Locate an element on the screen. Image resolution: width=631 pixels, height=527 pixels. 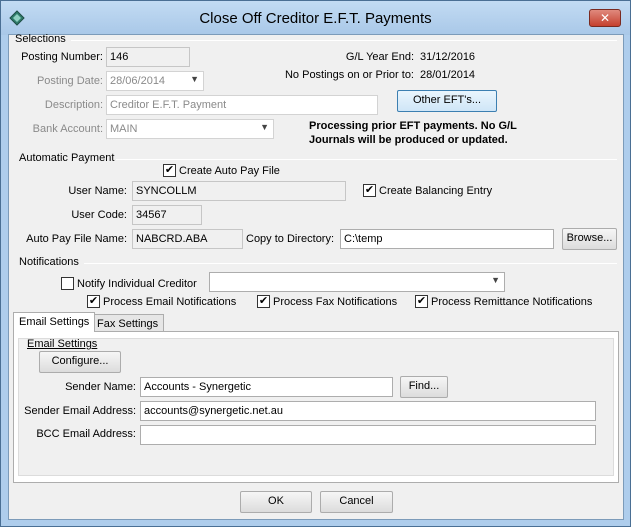
description-label: Description: is located at coordinates (73, 105).